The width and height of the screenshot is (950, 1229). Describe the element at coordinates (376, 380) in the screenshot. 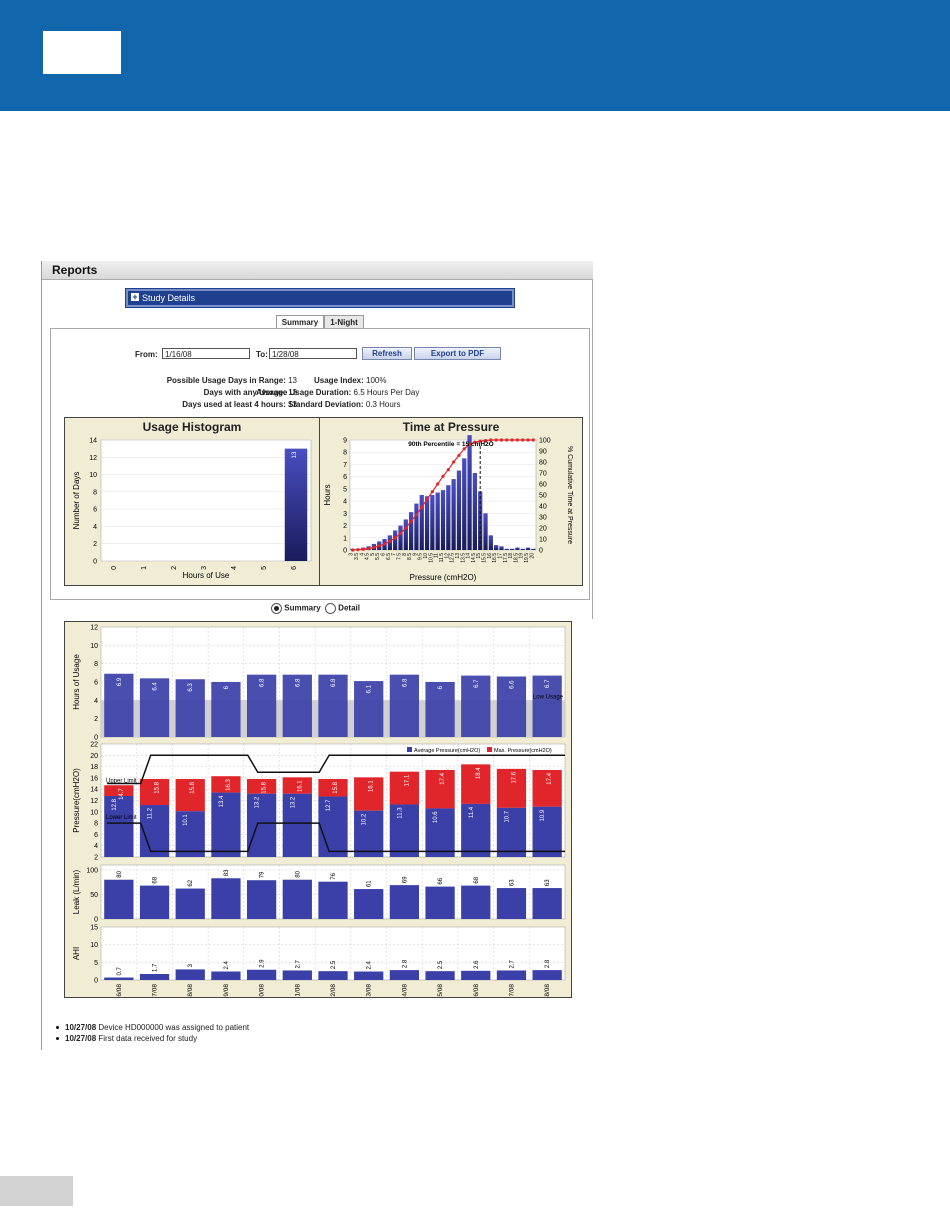

I see `stat-value: 100%` at that location.